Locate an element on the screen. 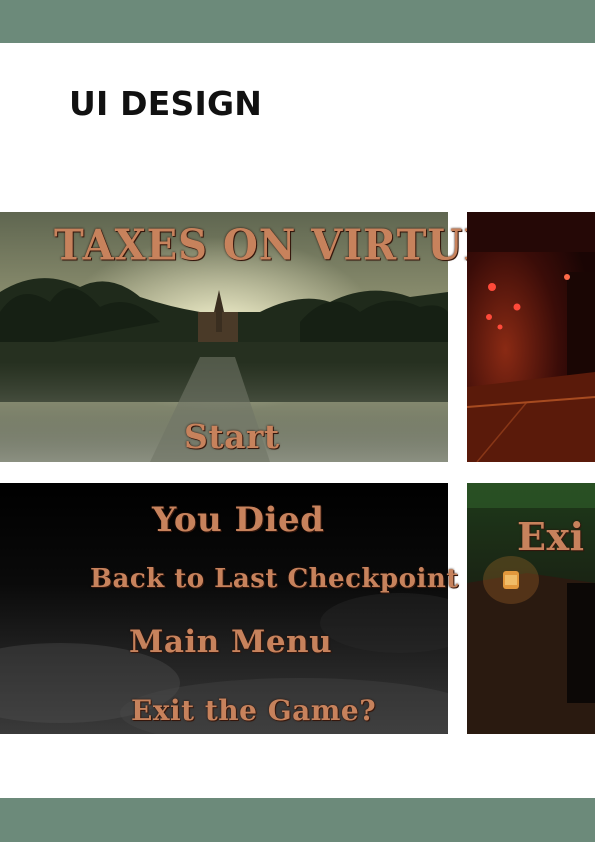 The image size is (595, 842). dungeon-screenshot is located at coordinates (531, 337).